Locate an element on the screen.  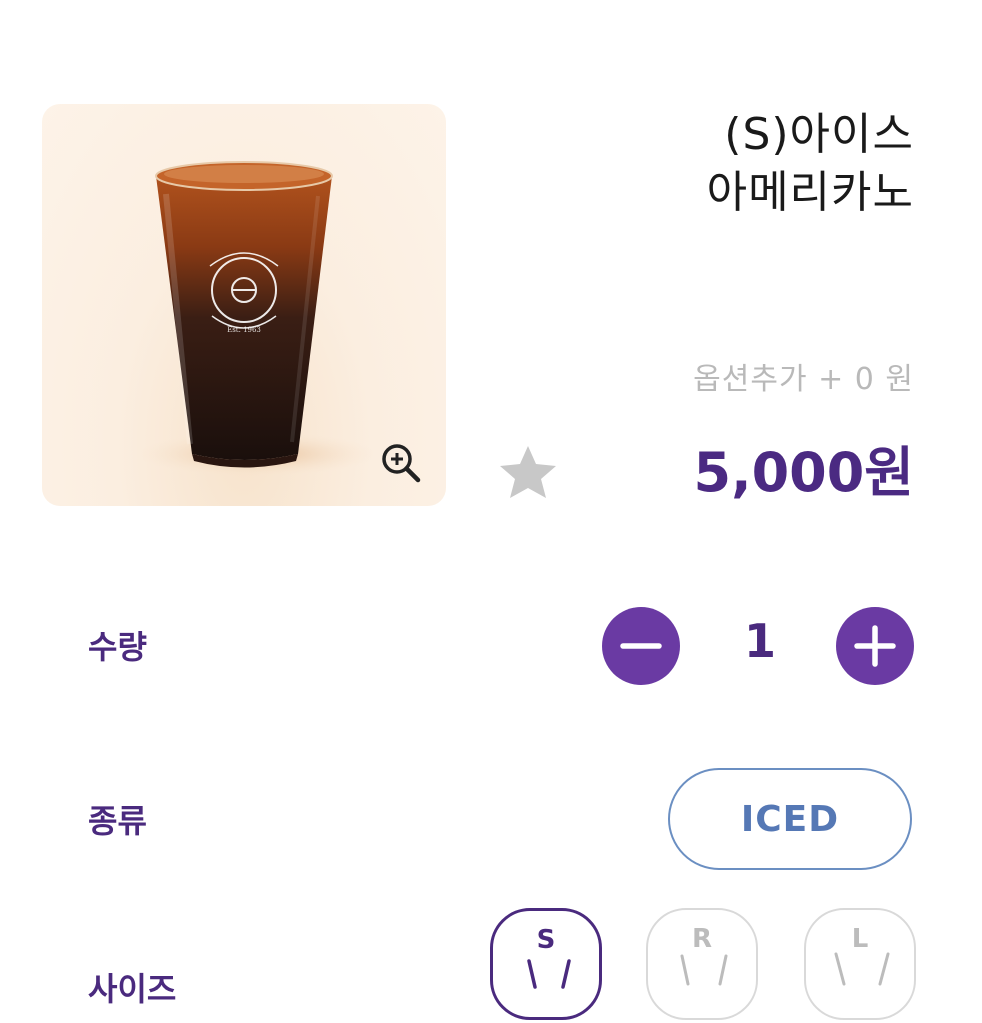
quantity-increase-button is located at coordinates (875, 646).